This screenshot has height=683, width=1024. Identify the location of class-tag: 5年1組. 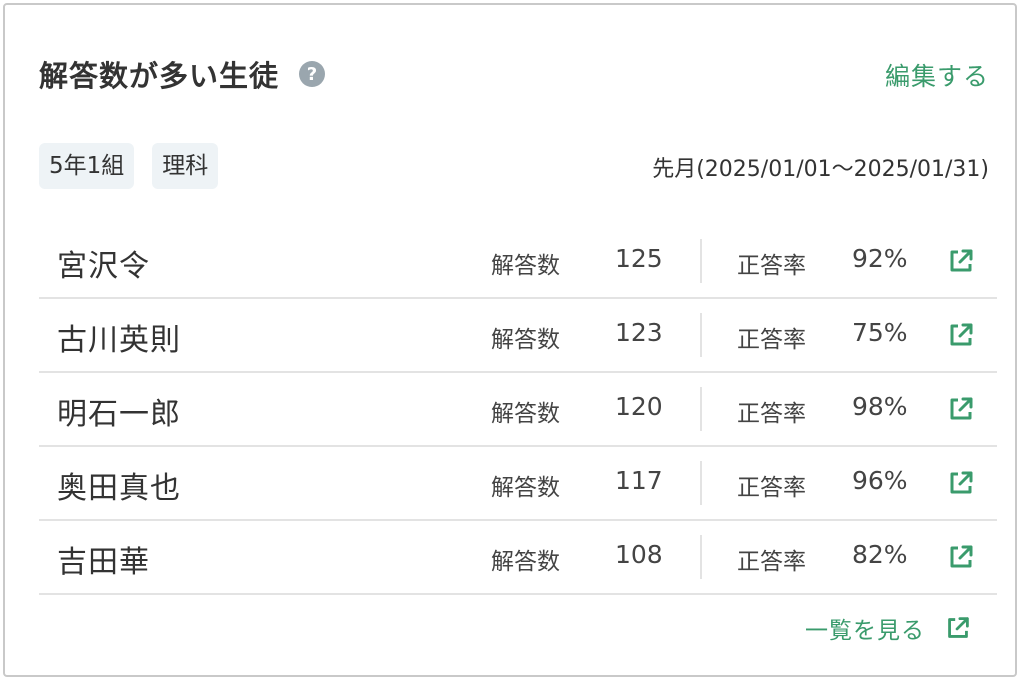
(87, 166).